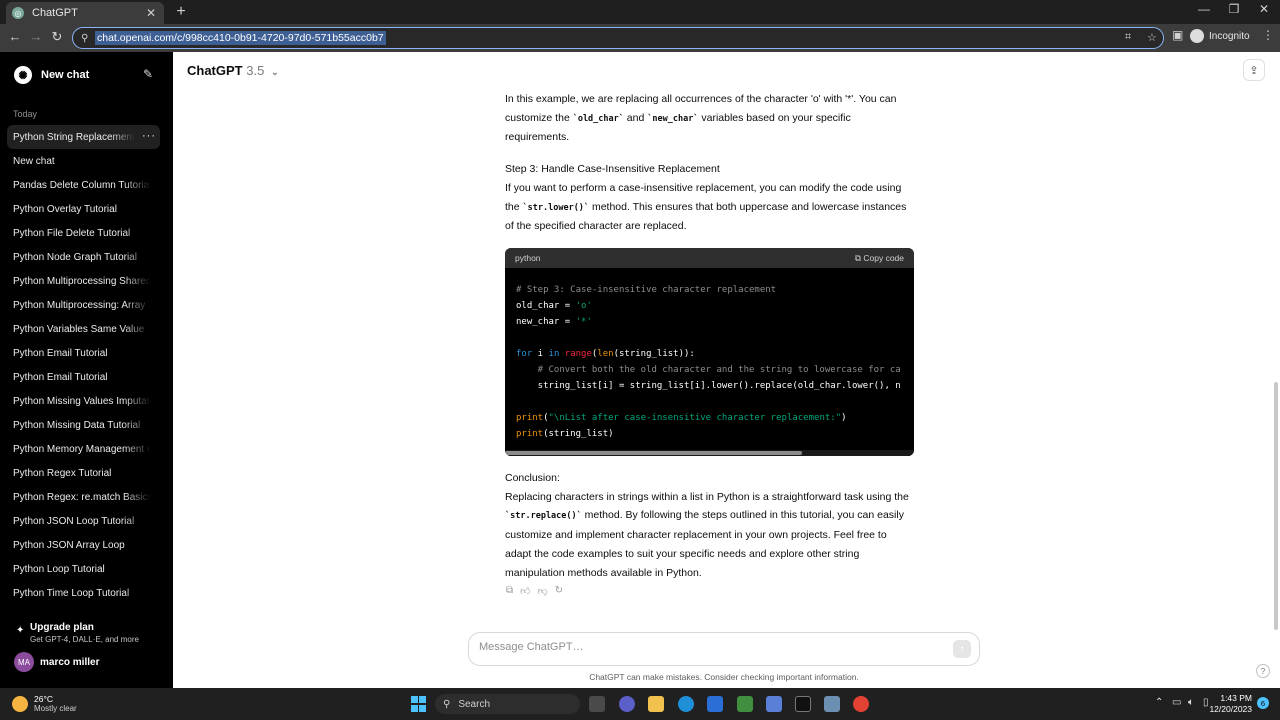 The width and height of the screenshot is (1280, 720). I want to click on history-item: Python Regex: re.match Basics, so click(83, 497).